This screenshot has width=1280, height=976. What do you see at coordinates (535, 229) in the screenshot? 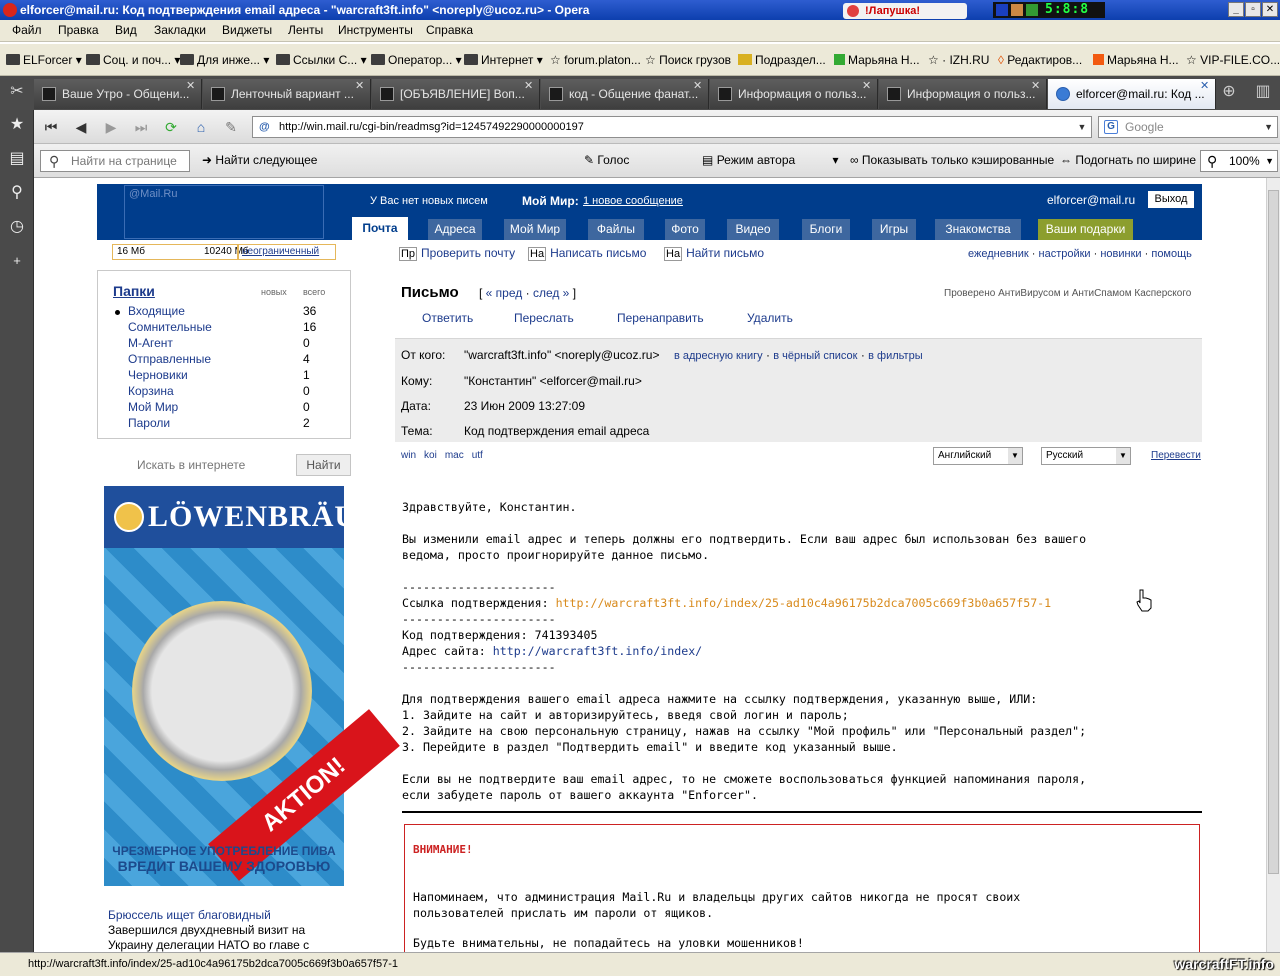
I see `nav-tab-myworld: Мой Мир` at bounding box center [535, 229].